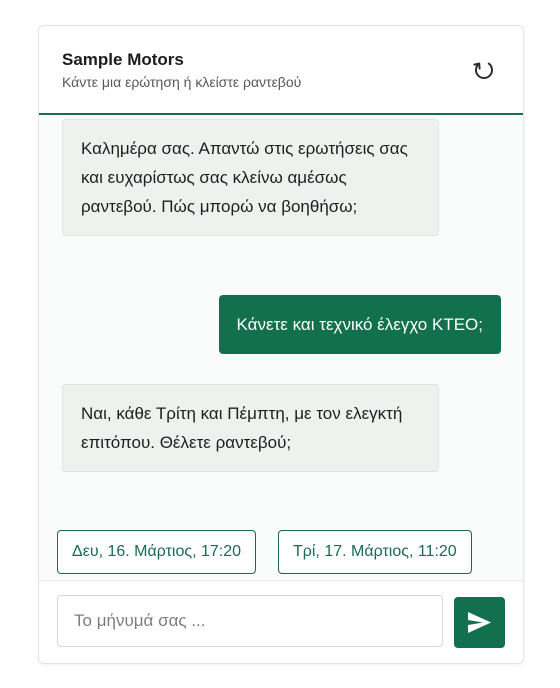 This screenshot has width=560, height=688. What do you see at coordinates (250, 621) in the screenshot?
I see `message-input` at bounding box center [250, 621].